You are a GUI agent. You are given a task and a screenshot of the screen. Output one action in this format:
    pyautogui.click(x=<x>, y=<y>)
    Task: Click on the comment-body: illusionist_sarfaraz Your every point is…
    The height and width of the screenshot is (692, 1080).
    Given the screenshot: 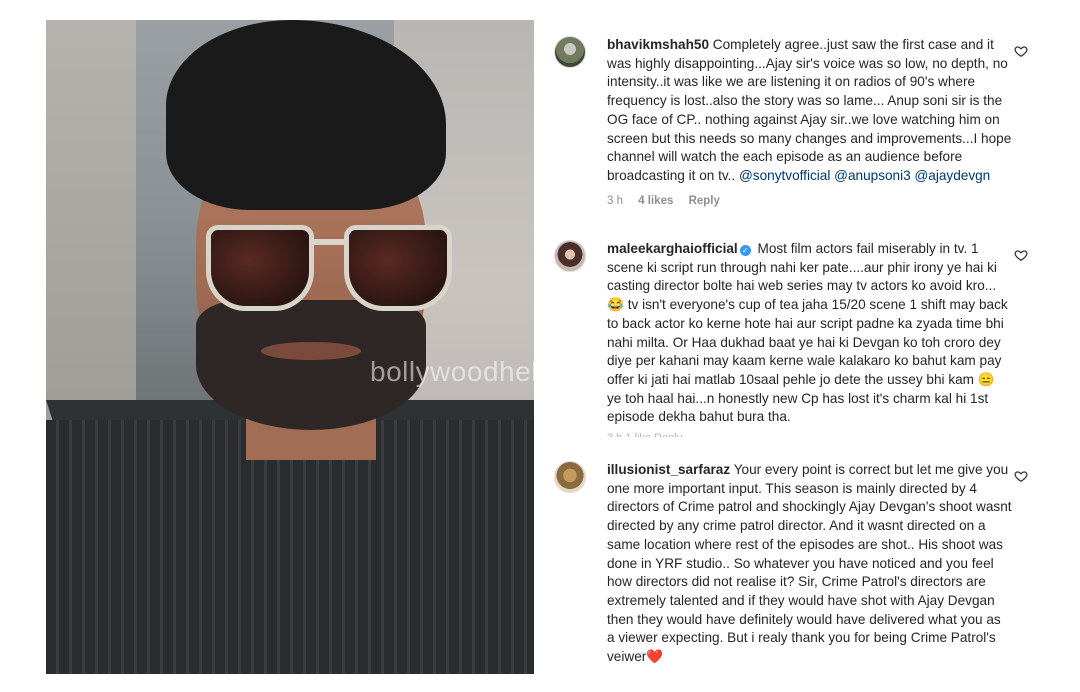 What is the action you would take?
    pyautogui.click(x=809, y=564)
    